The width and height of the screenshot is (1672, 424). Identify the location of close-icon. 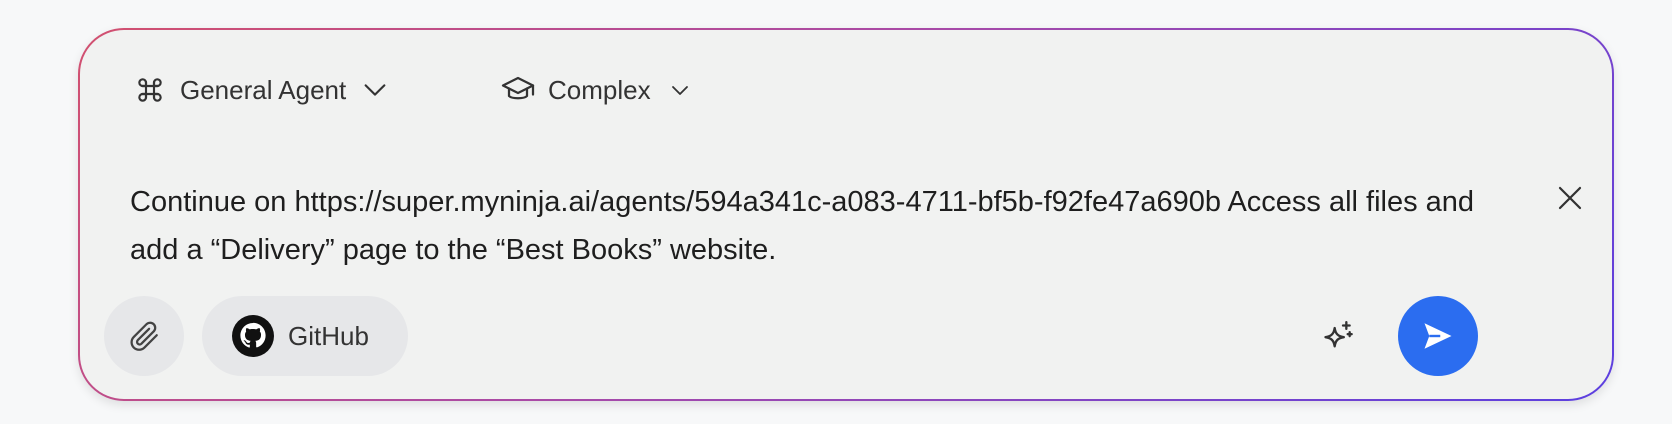
(1570, 198).